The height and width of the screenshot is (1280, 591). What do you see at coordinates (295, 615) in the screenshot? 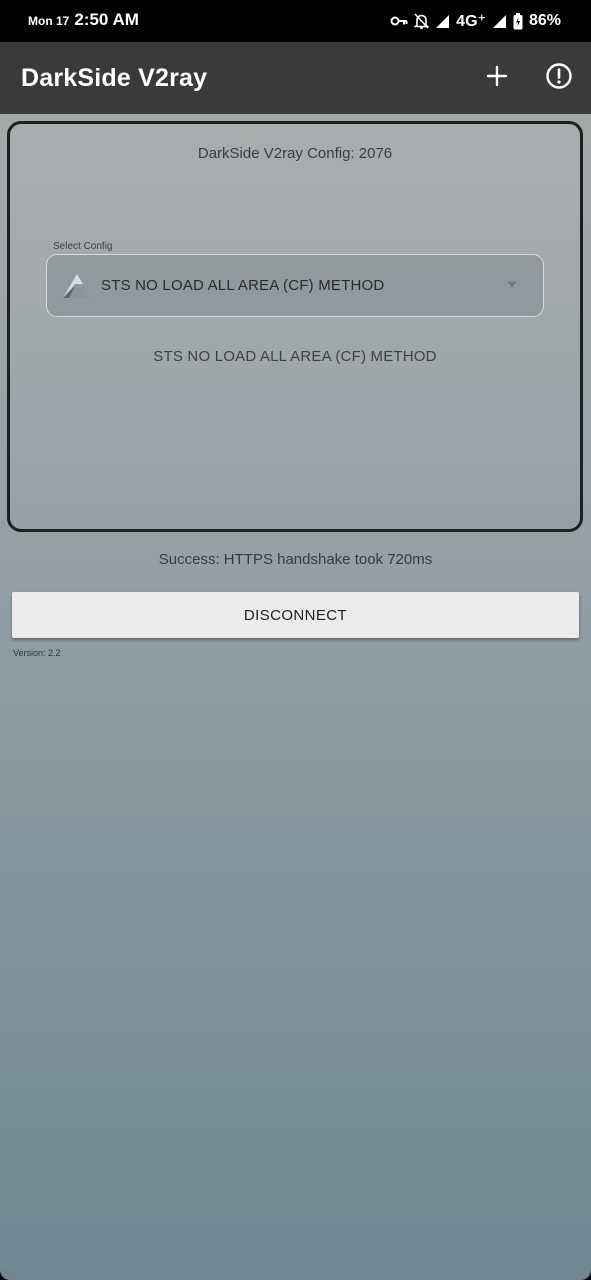
I see `disconnect-button: DISCONNECT` at bounding box center [295, 615].